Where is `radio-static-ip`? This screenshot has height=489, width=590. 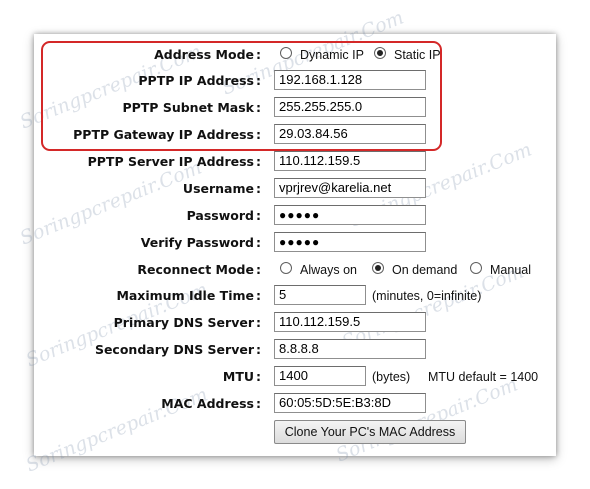 radio-static-ip is located at coordinates (380, 53).